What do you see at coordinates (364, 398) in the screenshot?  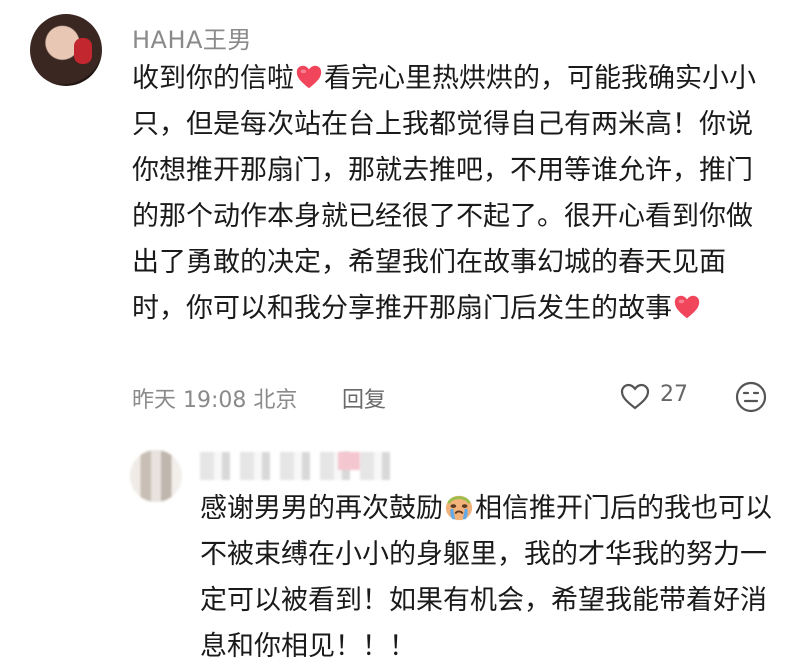 I see `reply-button: 回复` at bounding box center [364, 398].